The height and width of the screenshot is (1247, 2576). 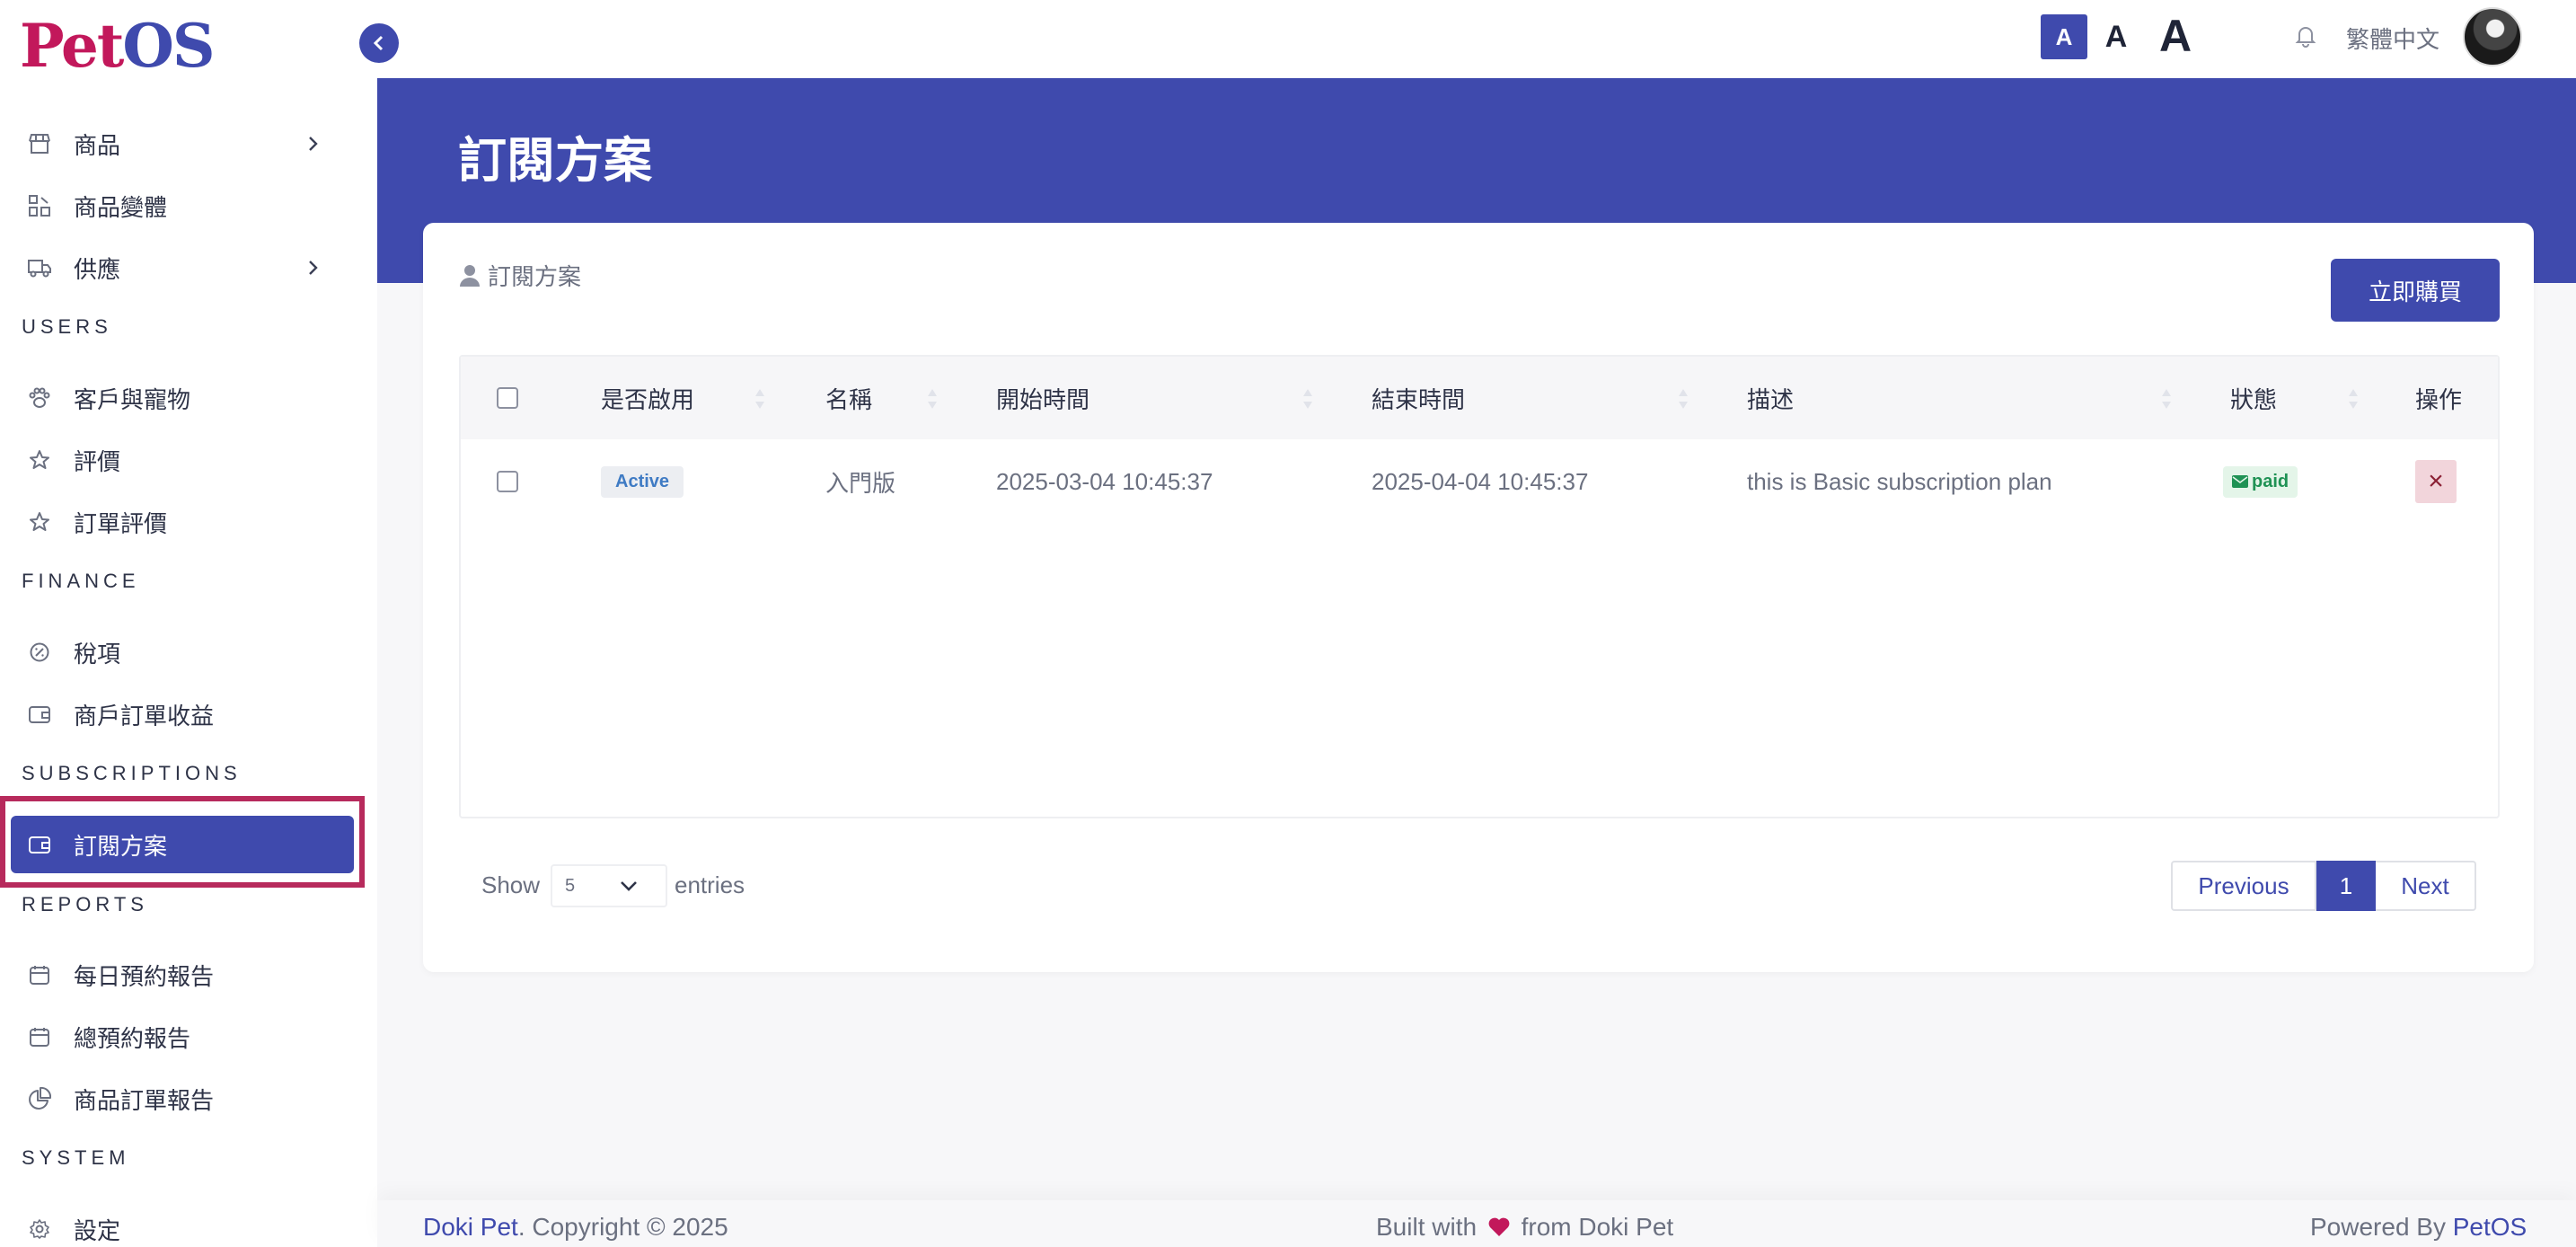 I want to click on table-header: 是否啟用 名稱 開始時間 結束時間 描述 狀態 操作, so click(x=1479, y=398).